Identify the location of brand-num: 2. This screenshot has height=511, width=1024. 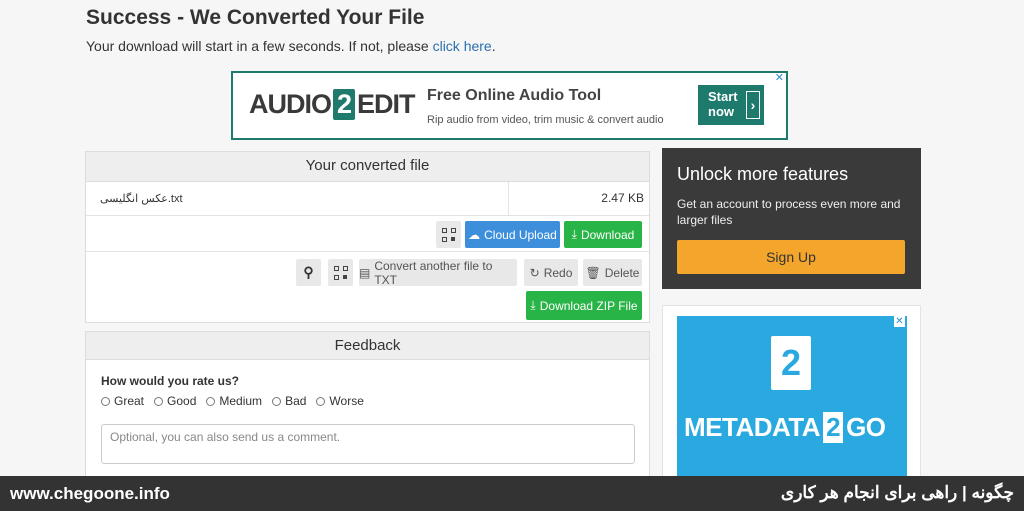
(833, 427).